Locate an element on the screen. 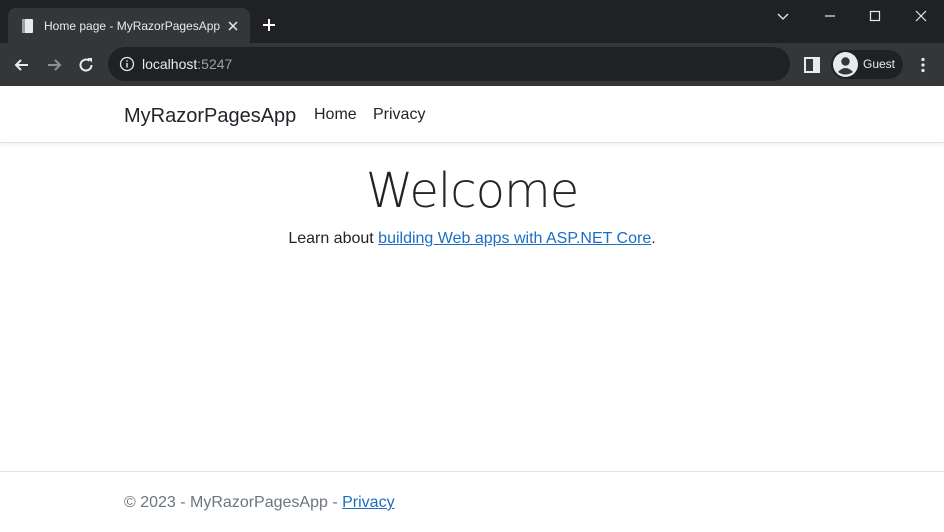 Image resolution: width=944 pixels, height=532 pixels. page-icon is located at coordinates (27, 26).